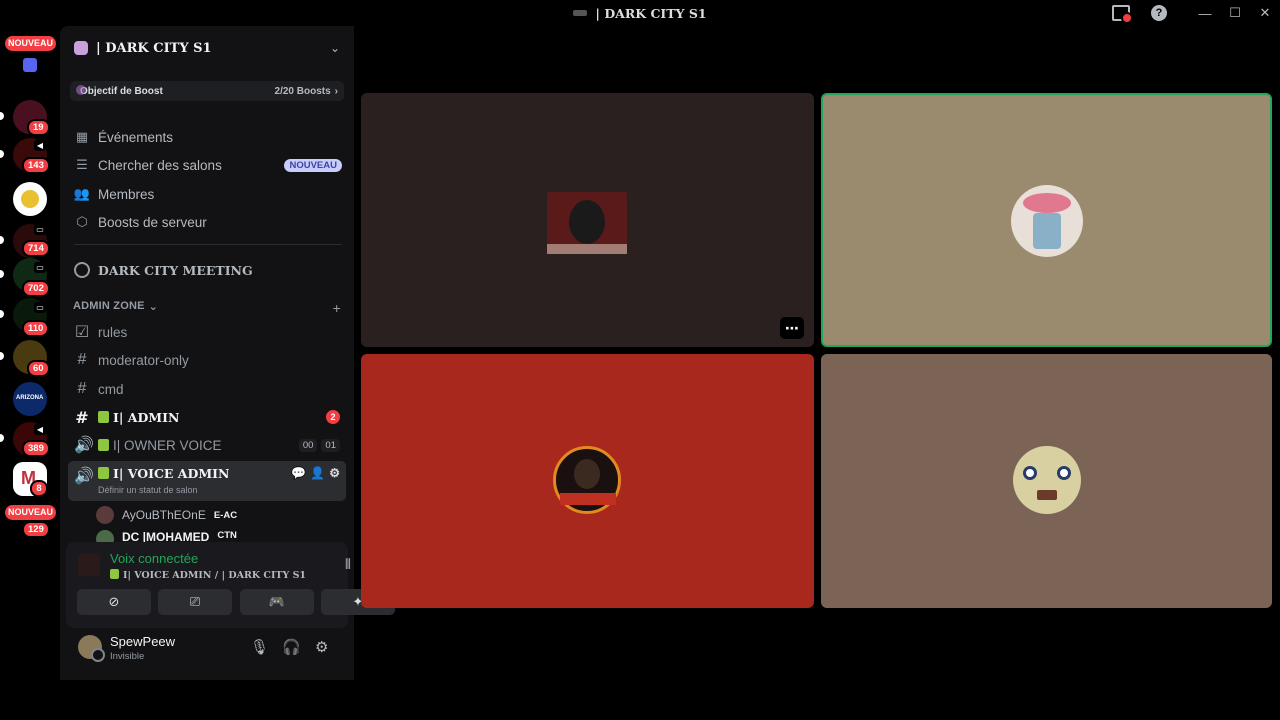  I want to click on inbox-icon, so click(1122, 14).